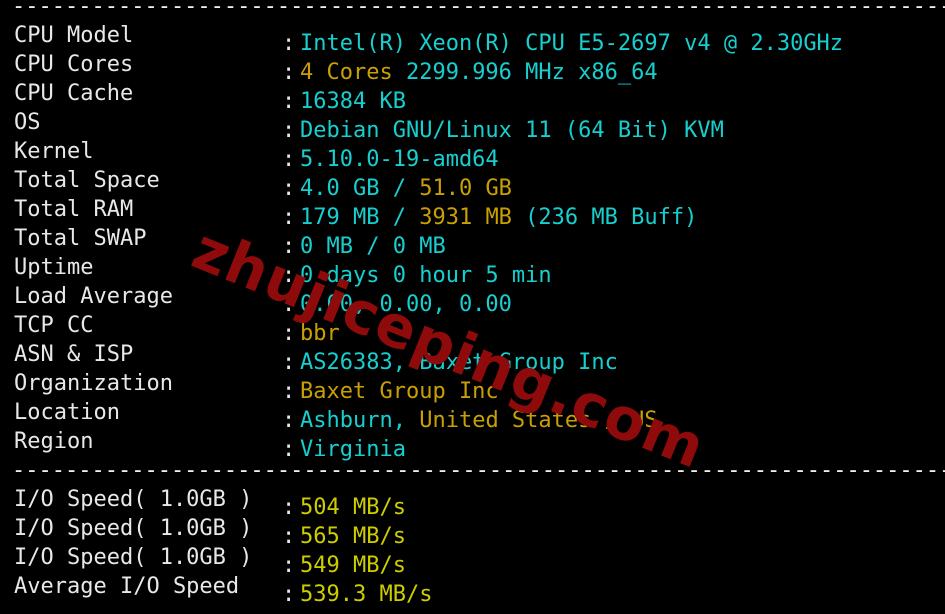 The height and width of the screenshot is (614, 945). I want to click on system-info-label: Kernel, so click(54, 151).